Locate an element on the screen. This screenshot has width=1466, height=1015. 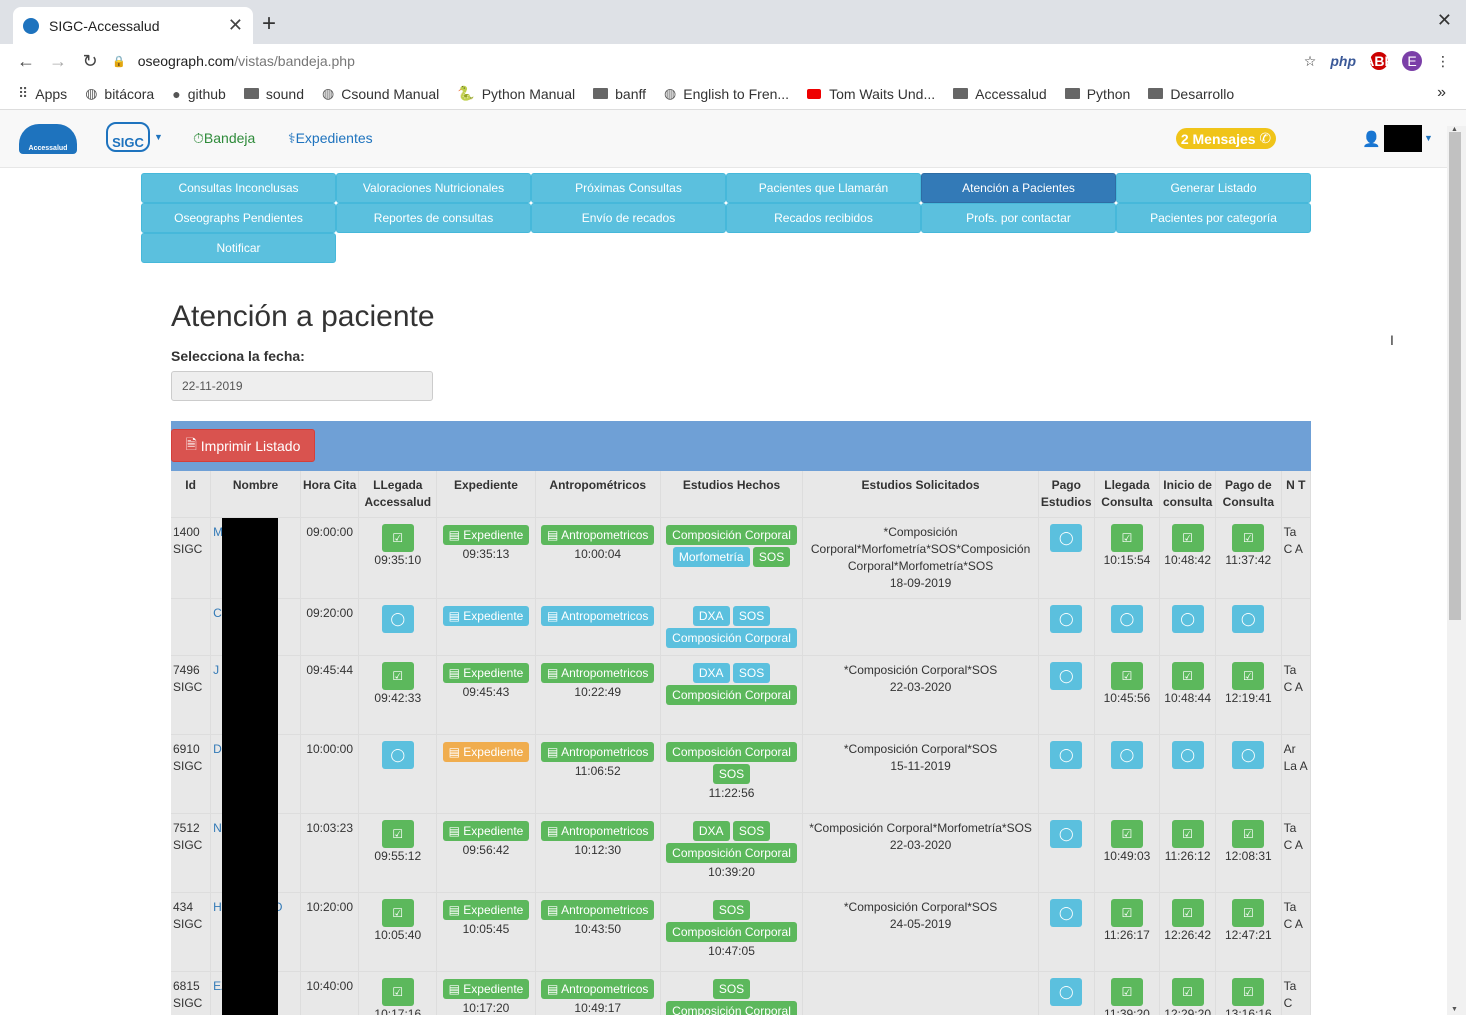
page-scrollbar: ▲ ▼ is located at coordinates (1456, 570).